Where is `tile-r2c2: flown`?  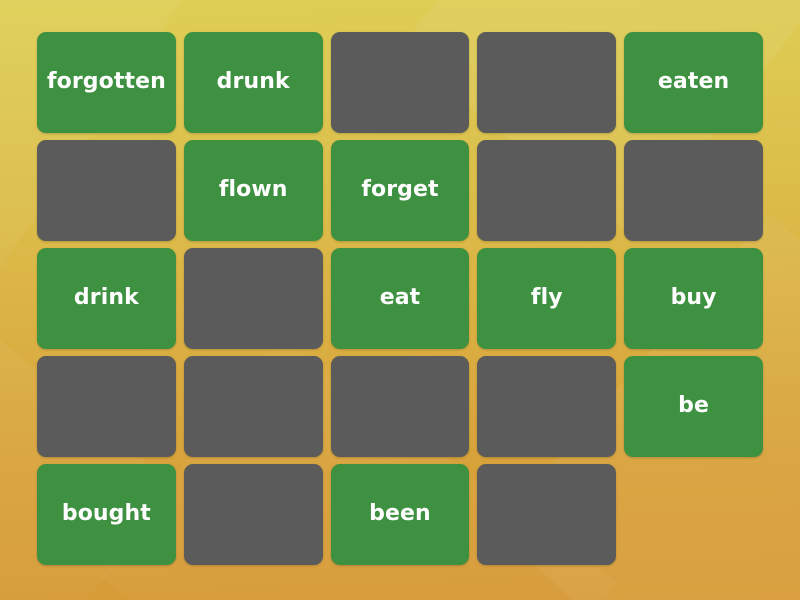
tile-r2c2: flown is located at coordinates (253, 190).